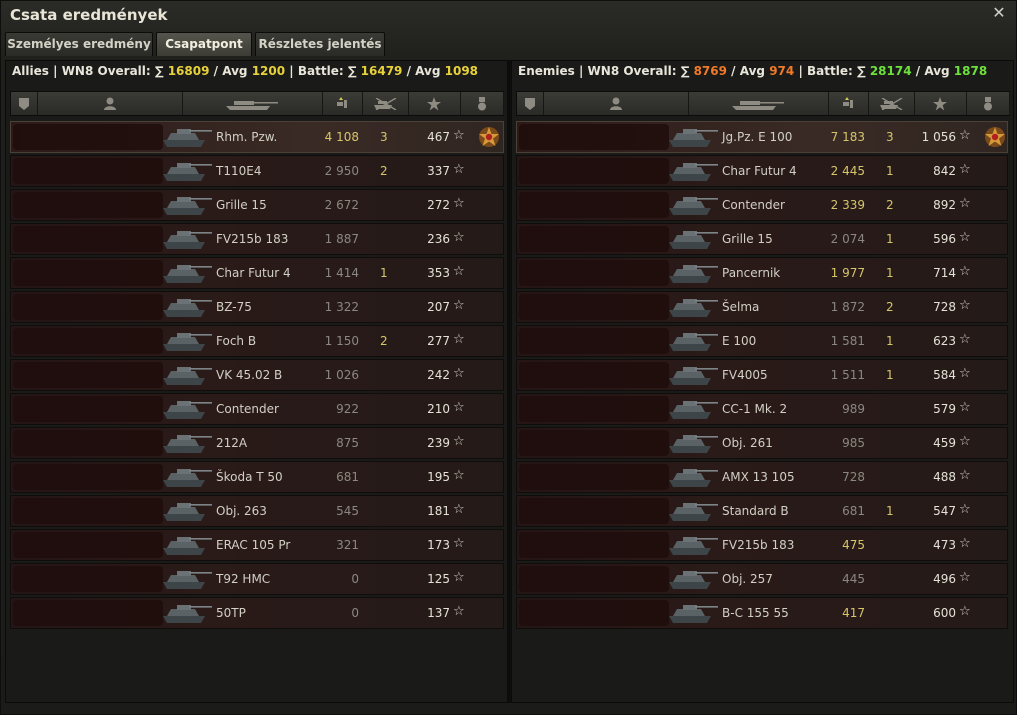  What do you see at coordinates (438, 341) in the screenshot?
I see `xp-value: 277` at bounding box center [438, 341].